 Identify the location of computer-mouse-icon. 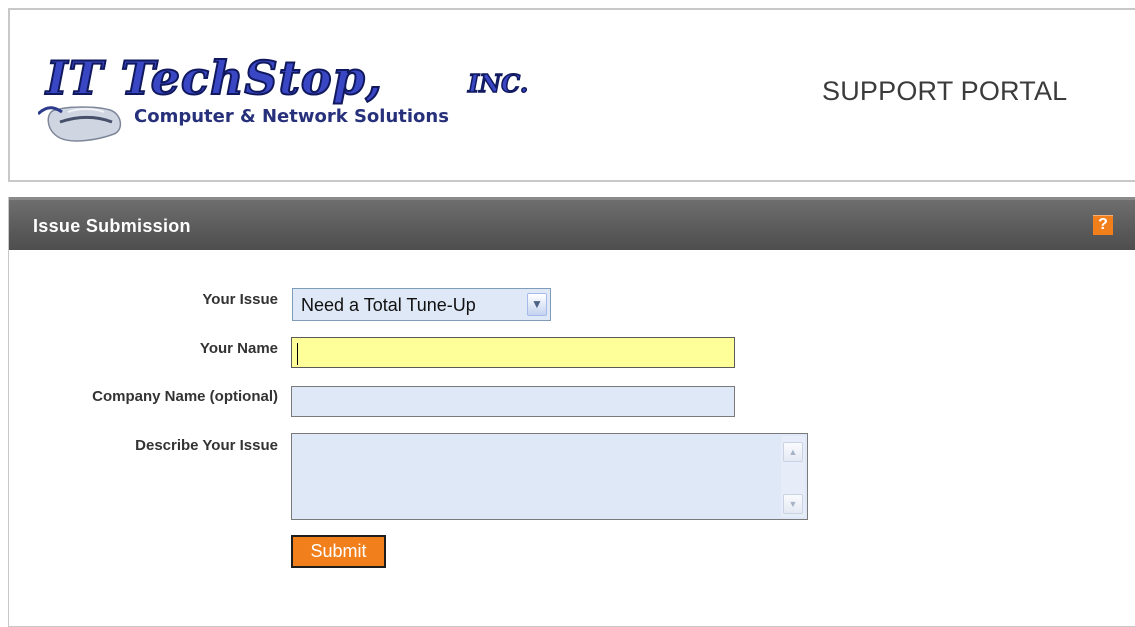
(80, 124).